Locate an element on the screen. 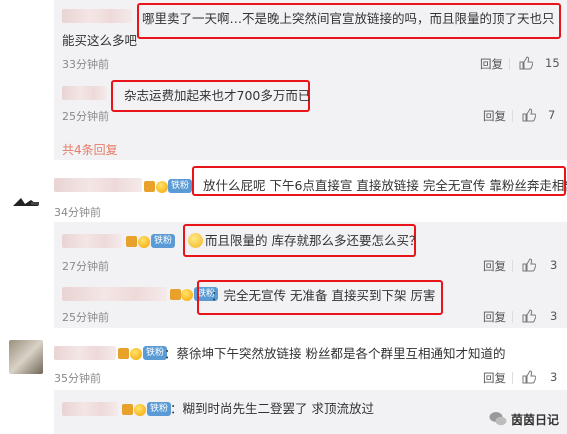 The height and width of the screenshot is (434, 567). timestamp: 35分钟前 is located at coordinates (77, 378).